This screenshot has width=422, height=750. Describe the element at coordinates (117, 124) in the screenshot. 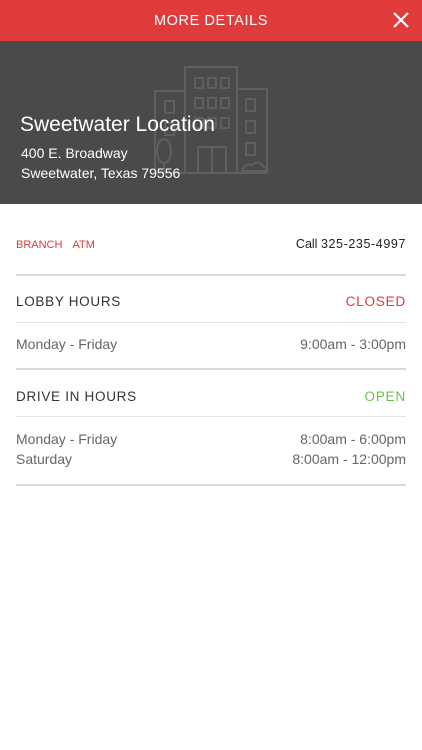

I see `location-name: Sweetwater Location` at that location.